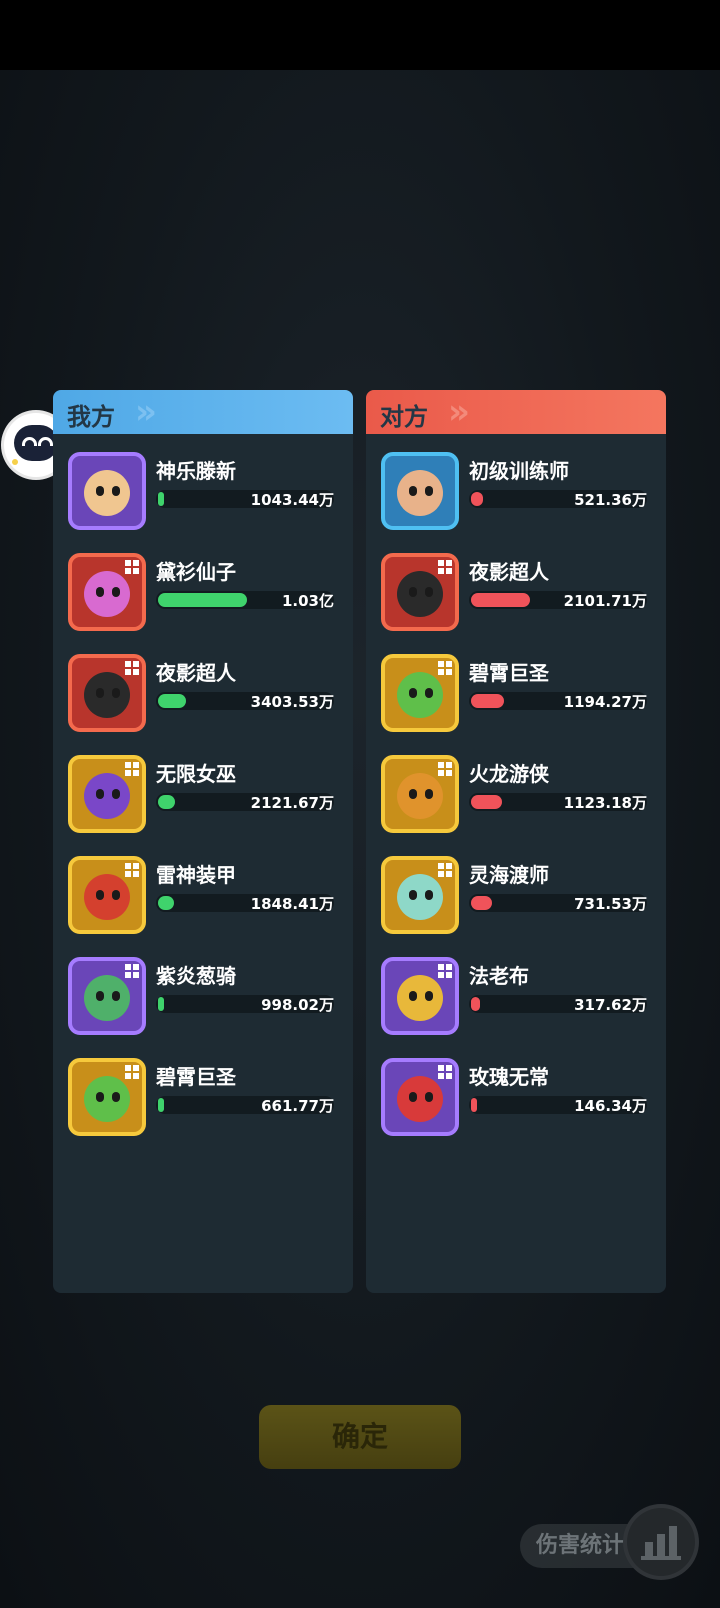 This screenshot has height=1608, width=720. What do you see at coordinates (360, 1437) in the screenshot?
I see `confirm-button: 确定` at bounding box center [360, 1437].